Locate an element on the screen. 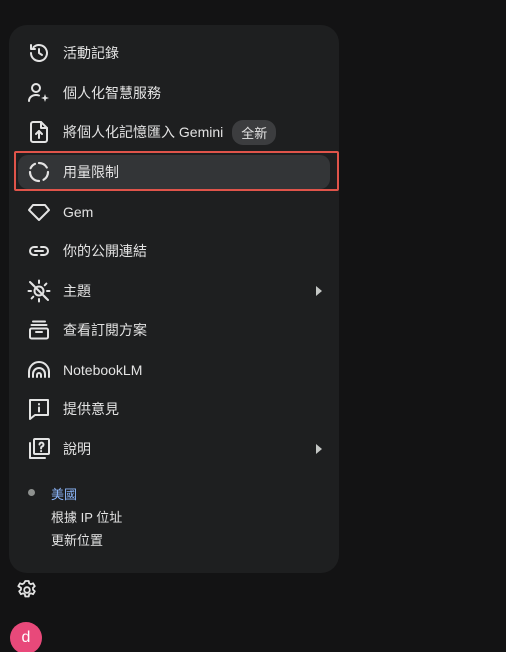 This screenshot has width=506, height=652. location-source: 根據 IP 位址 is located at coordinates (87, 517).